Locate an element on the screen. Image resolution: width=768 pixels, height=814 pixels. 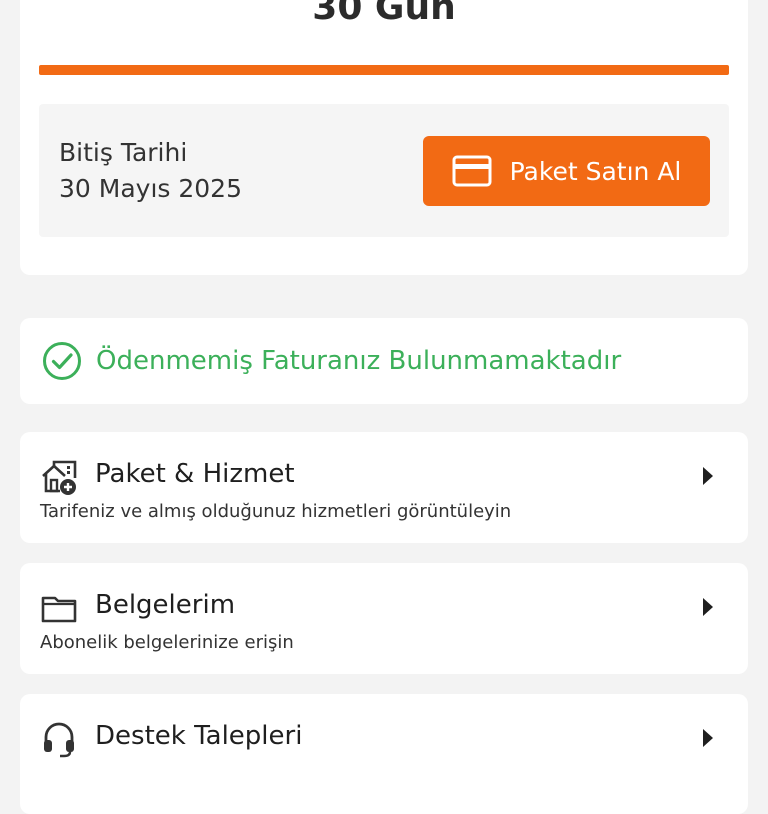
expiry-label: Bitiş Tarihi is located at coordinates (123, 152).